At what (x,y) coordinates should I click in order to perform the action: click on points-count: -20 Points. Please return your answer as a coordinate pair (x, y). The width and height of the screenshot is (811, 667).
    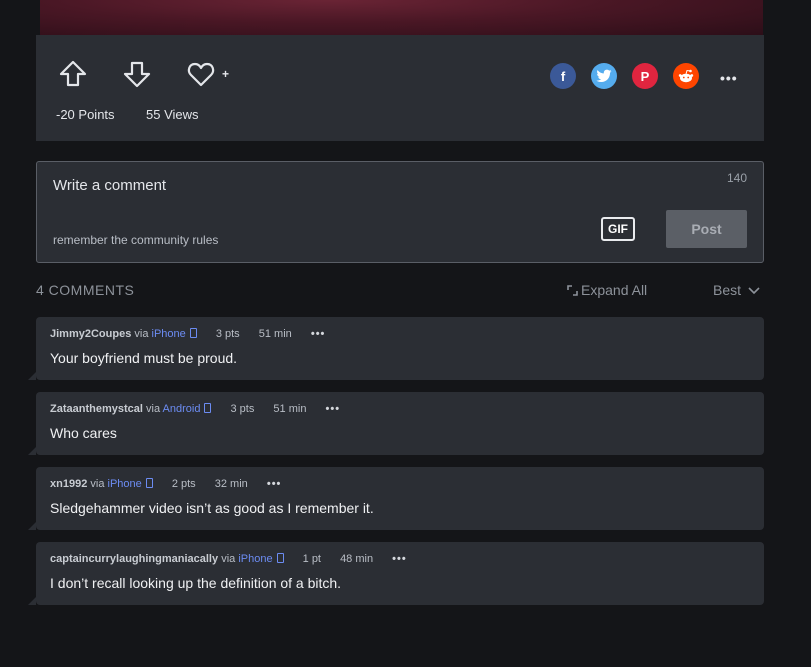
    Looking at the image, I should click on (85, 114).